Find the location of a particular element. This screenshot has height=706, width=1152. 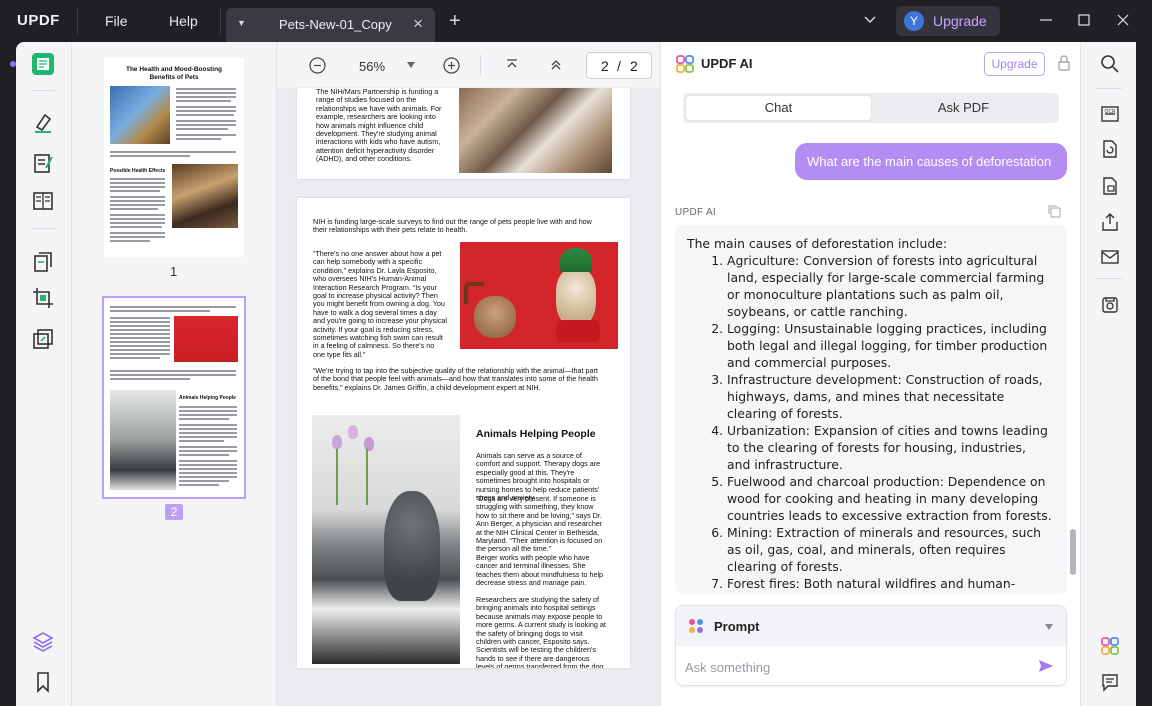

first-page-icon is located at coordinates (512, 65).